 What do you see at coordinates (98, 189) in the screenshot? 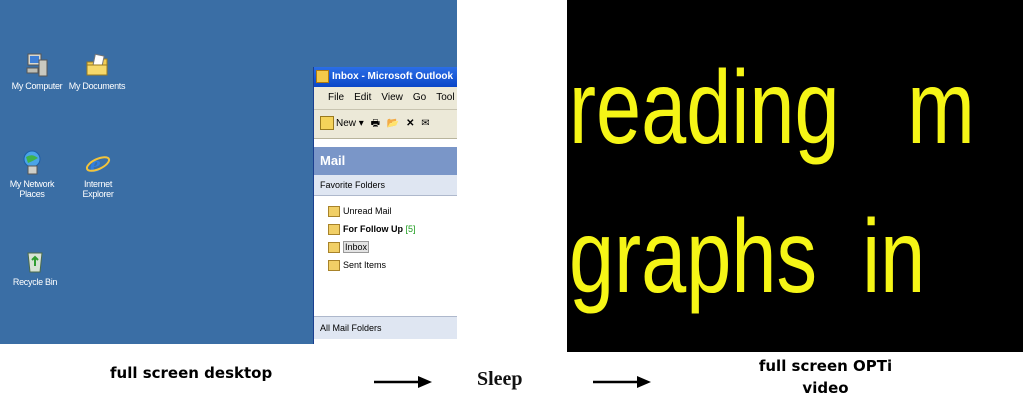
I see `desktop-icon-label: Internet Explorer` at bounding box center [98, 189].